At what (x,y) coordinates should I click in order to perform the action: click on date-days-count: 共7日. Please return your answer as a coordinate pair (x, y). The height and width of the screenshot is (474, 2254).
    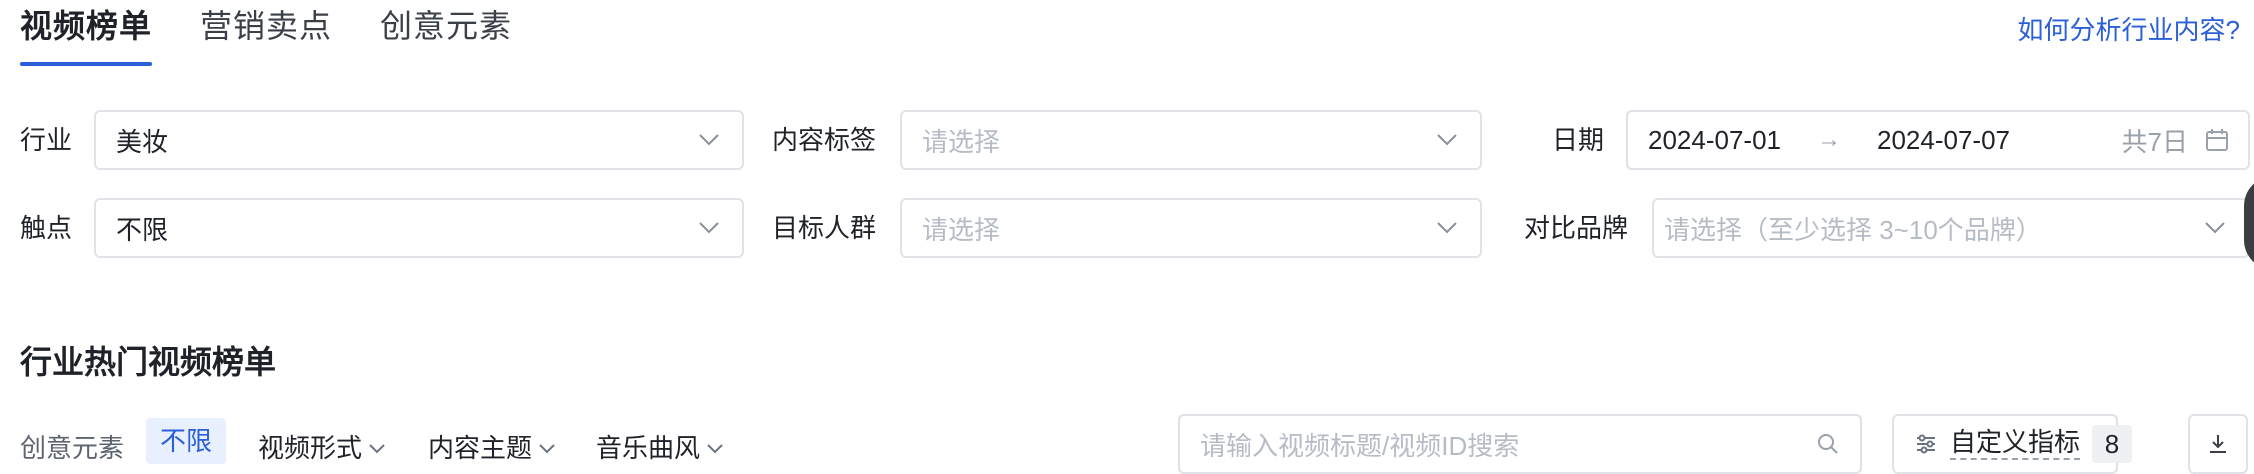
    Looking at the image, I should click on (2154, 141).